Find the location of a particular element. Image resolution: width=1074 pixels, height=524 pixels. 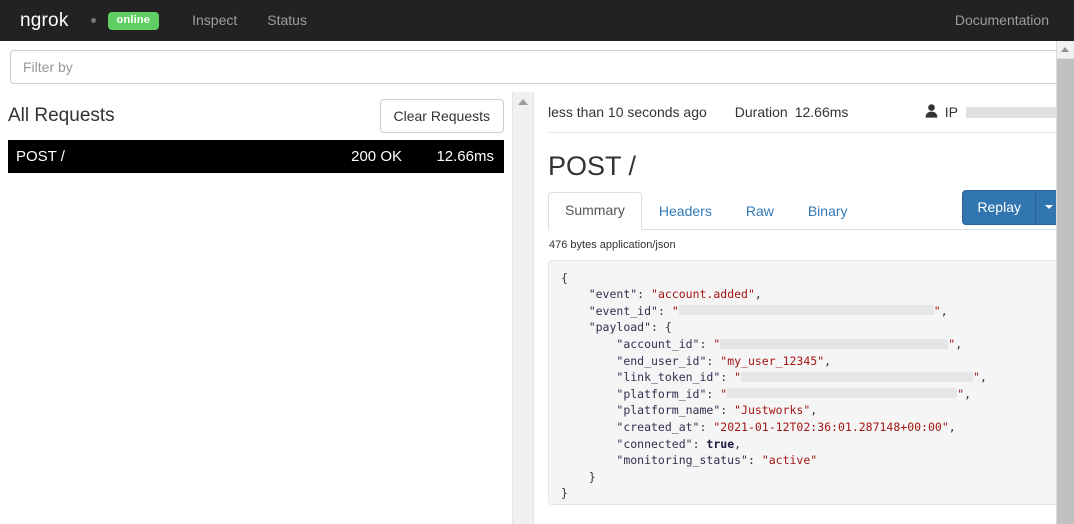

json-str: "Justworks" is located at coordinates (772, 410).